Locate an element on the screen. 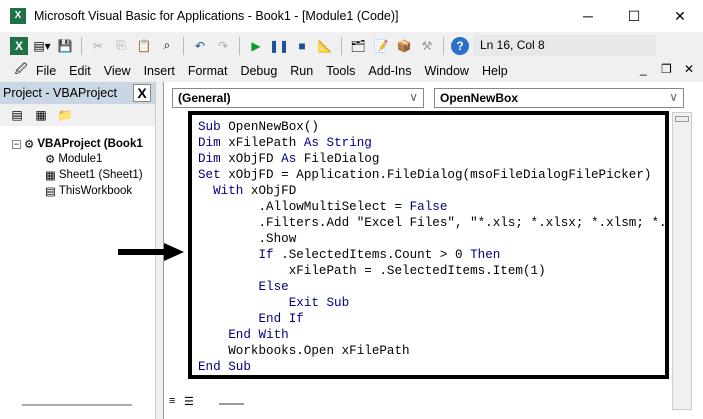 This screenshot has height=419, width=703. code-text: OpenNewBox() is located at coordinates (269, 127).